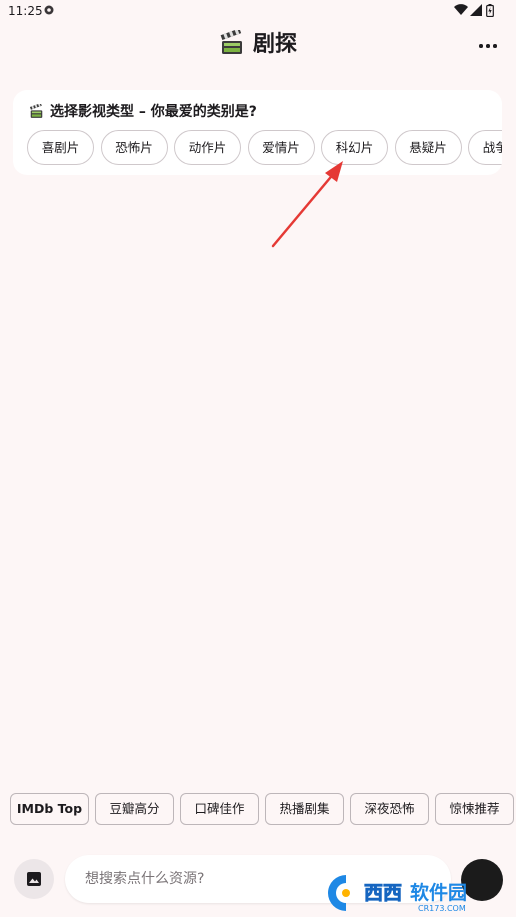 The width and height of the screenshot is (516, 917). I want to click on genre-selection-card: 选择影视类型 – 你最爱的类别是? 喜剧片恐怖片动作片爱情片科幻片悬疑片战争片, so click(257, 132).